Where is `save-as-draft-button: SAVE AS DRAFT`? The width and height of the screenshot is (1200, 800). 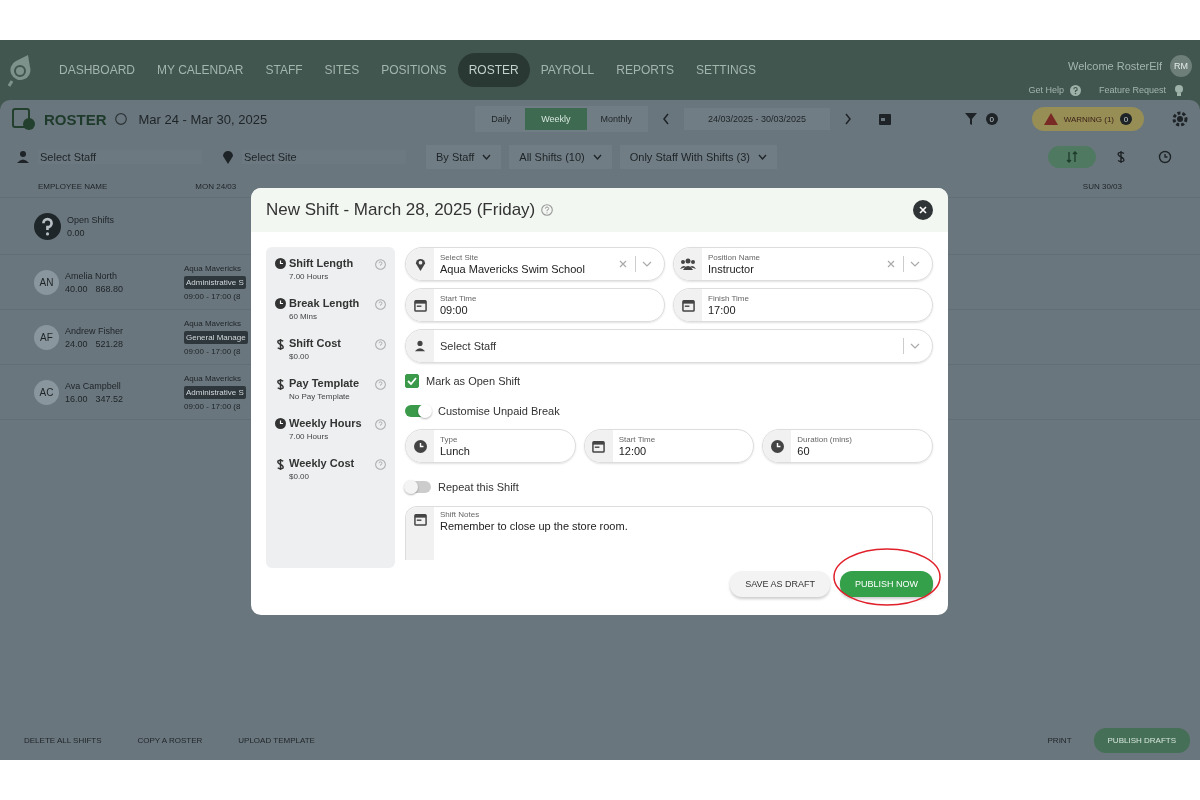
save-as-draft-button: SAVE AS DRAFT is located at coordinates (780, 583).